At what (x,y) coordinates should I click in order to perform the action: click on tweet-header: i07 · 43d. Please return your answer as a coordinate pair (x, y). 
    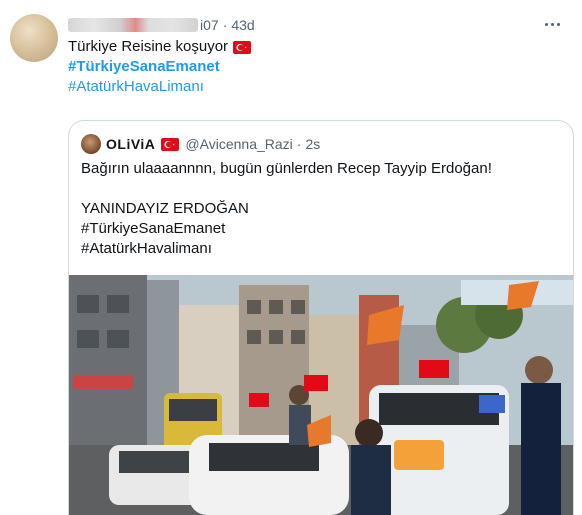
    Looking at the image, I should click on (161, 25).